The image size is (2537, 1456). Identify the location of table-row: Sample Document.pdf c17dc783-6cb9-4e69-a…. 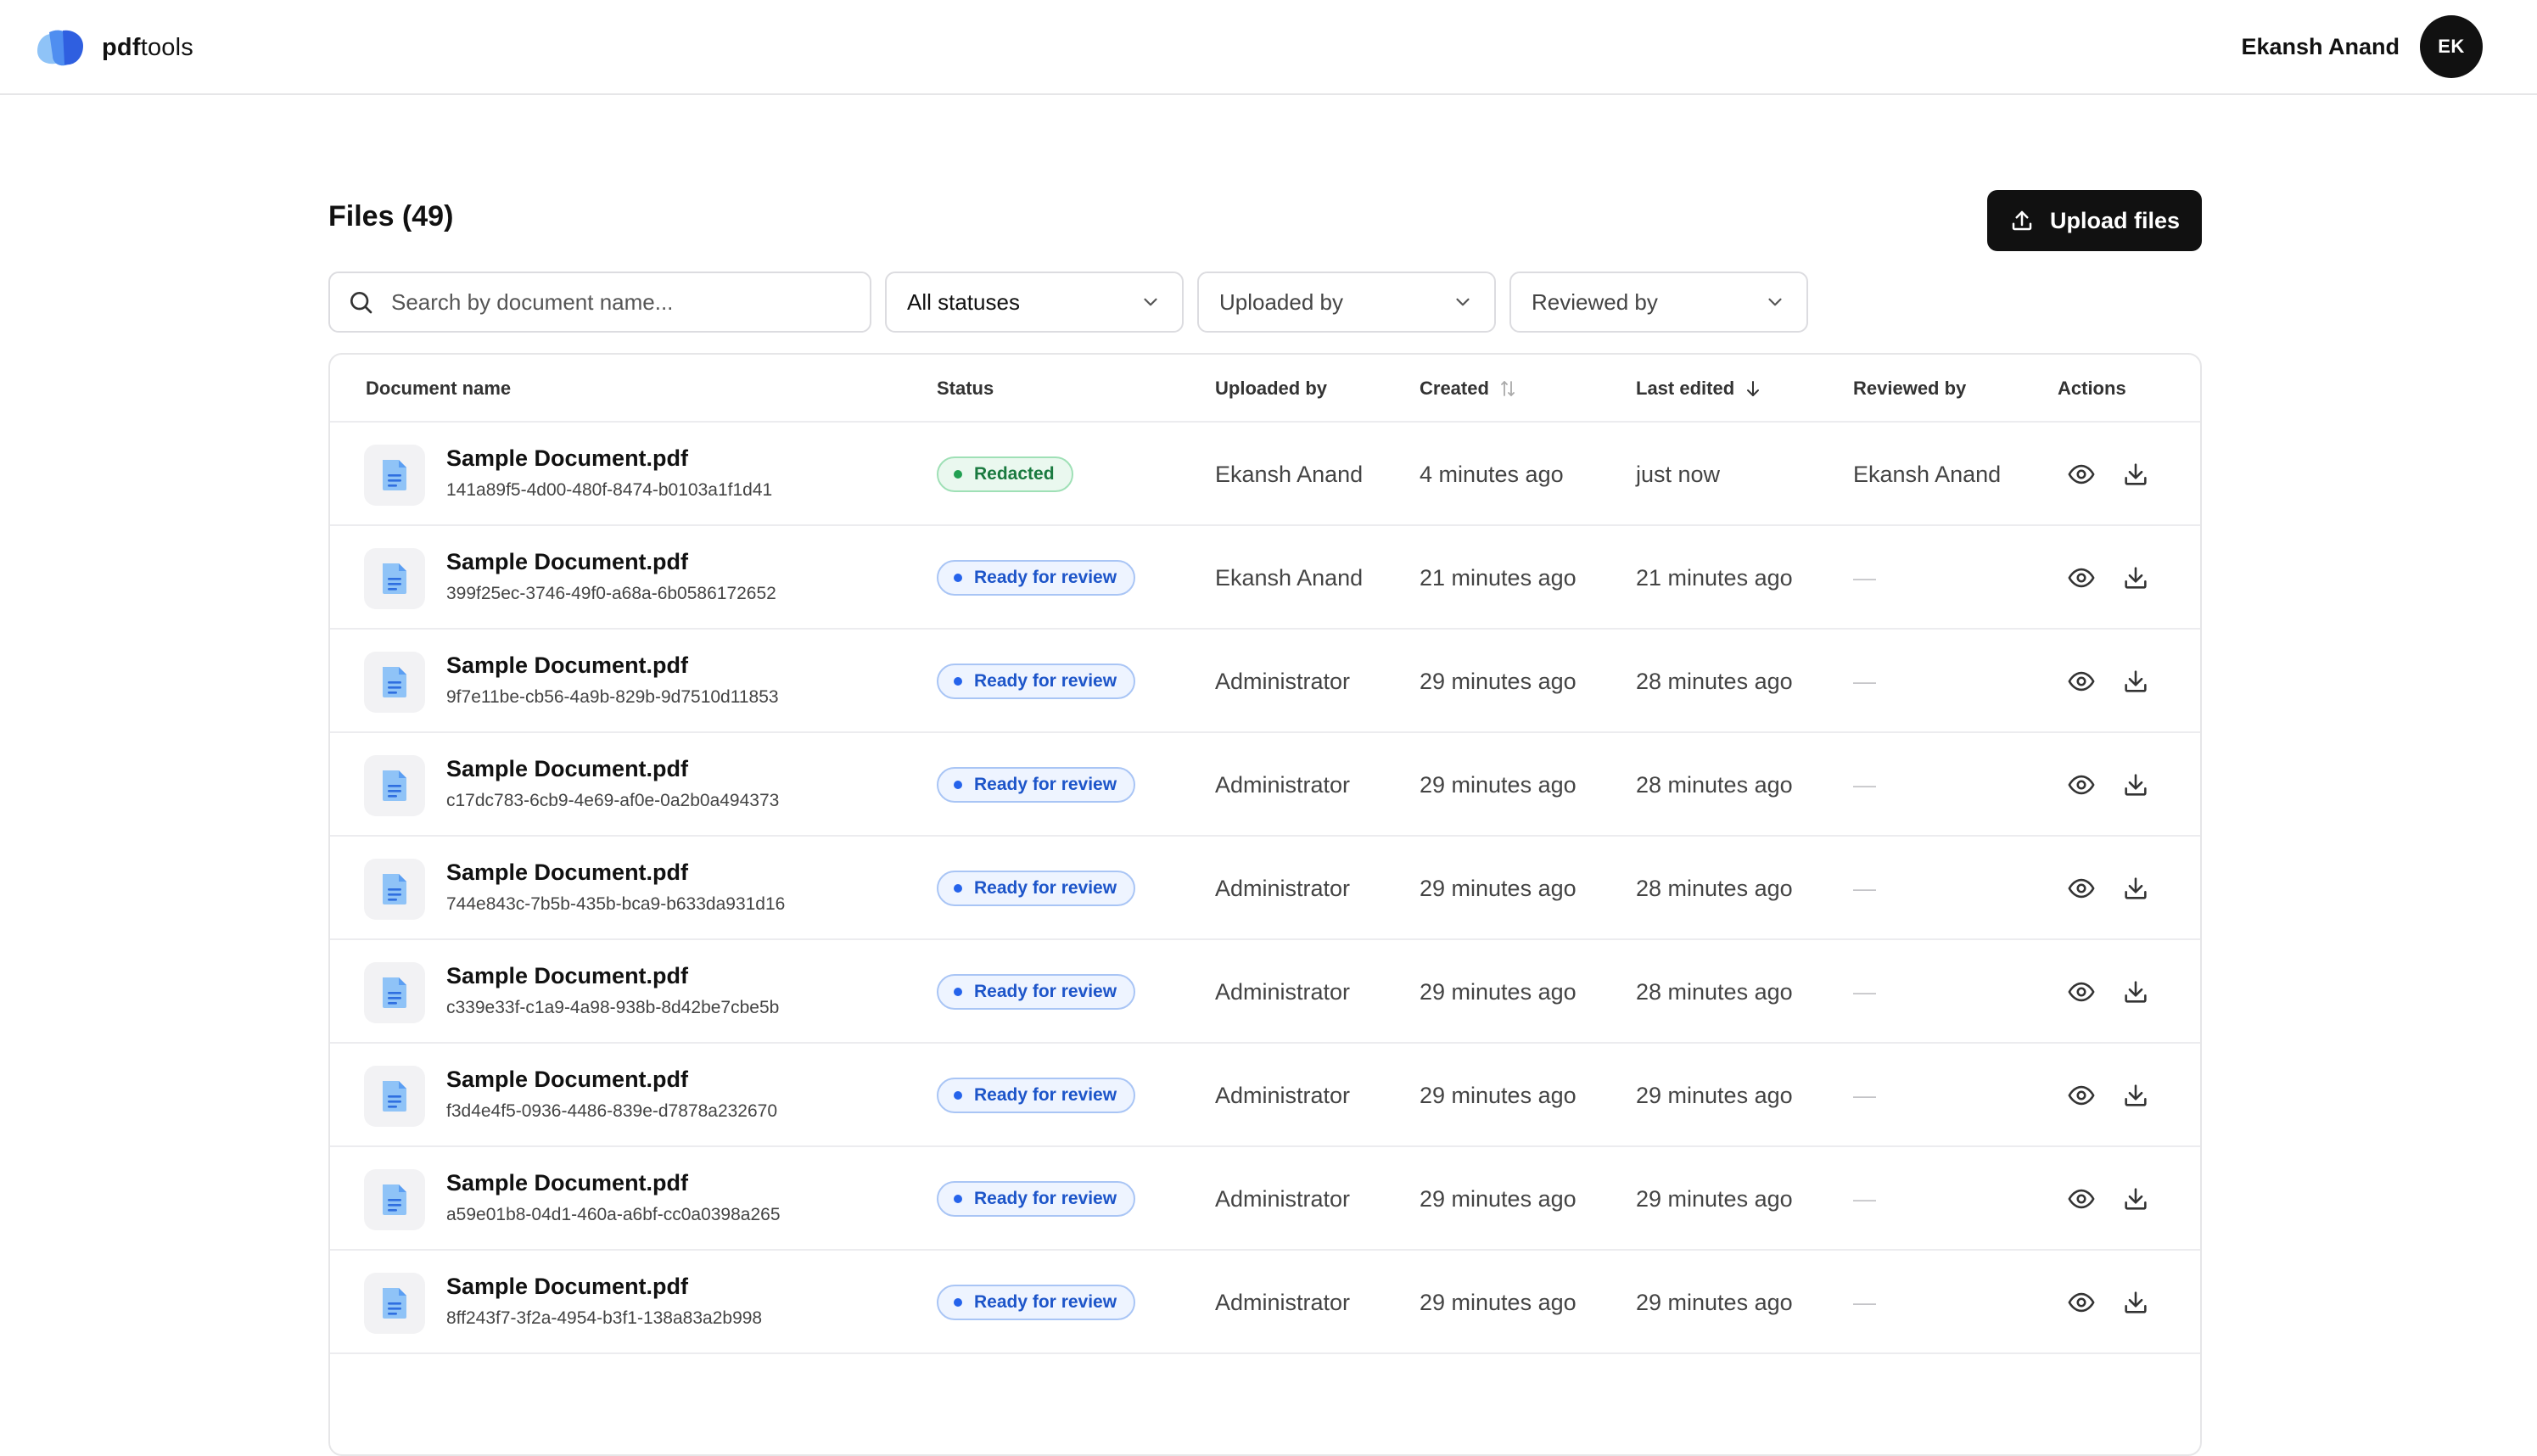
(1265, 785).